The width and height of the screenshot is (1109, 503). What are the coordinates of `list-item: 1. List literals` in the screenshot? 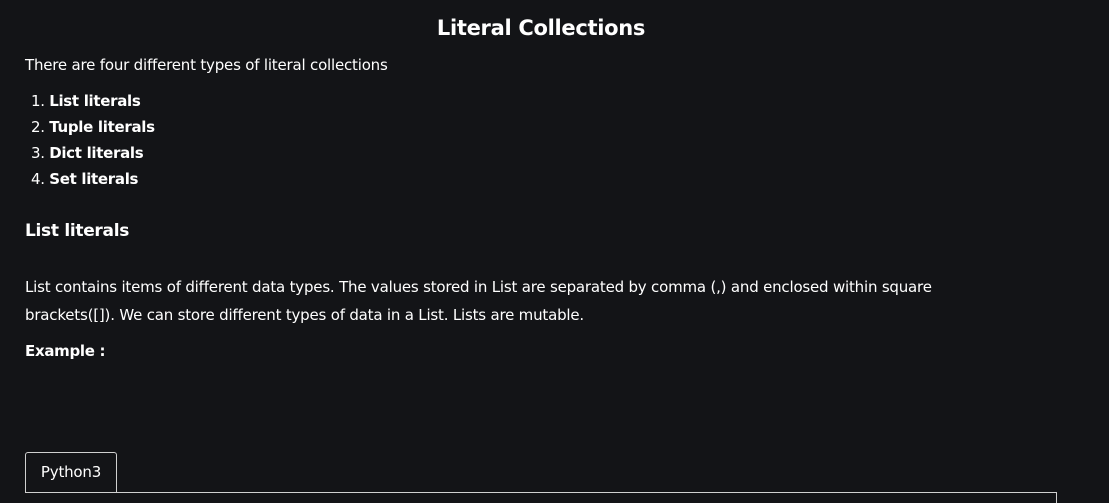 It's located at (93, 105).